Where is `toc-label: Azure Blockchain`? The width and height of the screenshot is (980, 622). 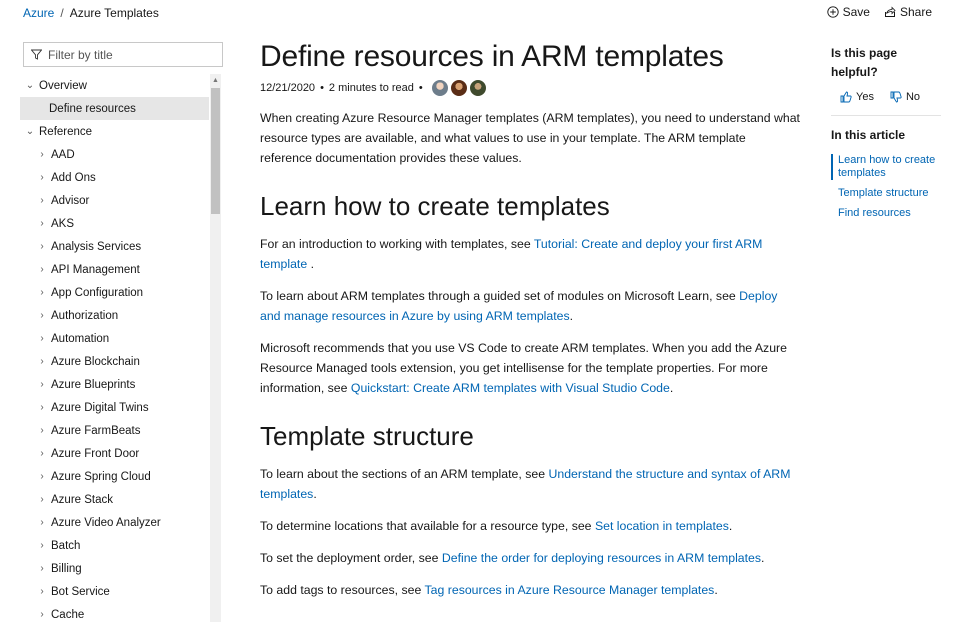 toc-label: Azure Blockchain is located at coordinates (95, 361).